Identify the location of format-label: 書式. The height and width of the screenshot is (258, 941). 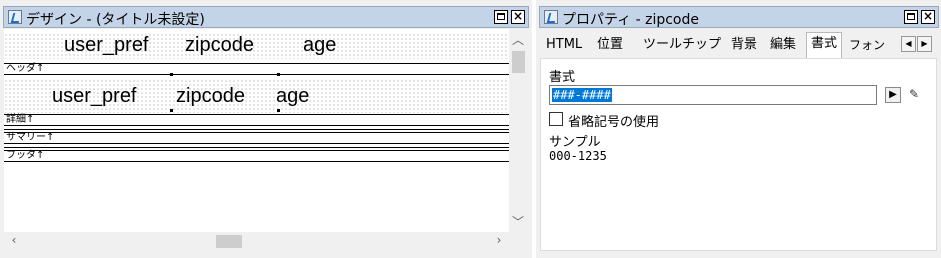
(562, 77).